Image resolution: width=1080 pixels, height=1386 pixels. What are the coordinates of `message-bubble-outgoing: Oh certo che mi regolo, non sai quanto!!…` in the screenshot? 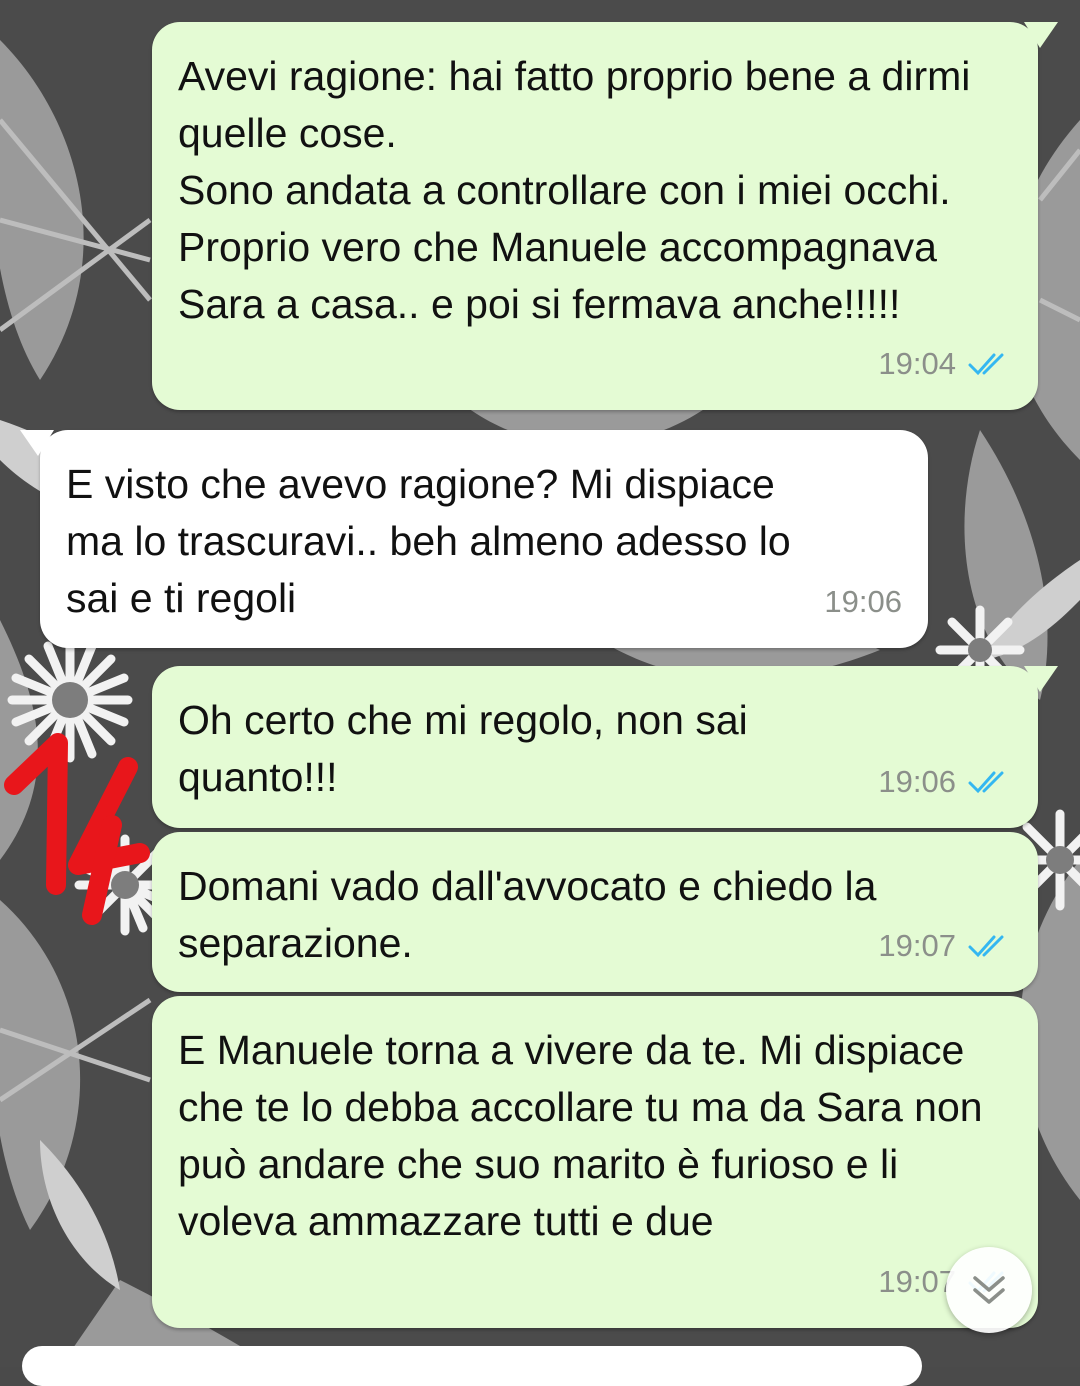 It's located at (605, 747).